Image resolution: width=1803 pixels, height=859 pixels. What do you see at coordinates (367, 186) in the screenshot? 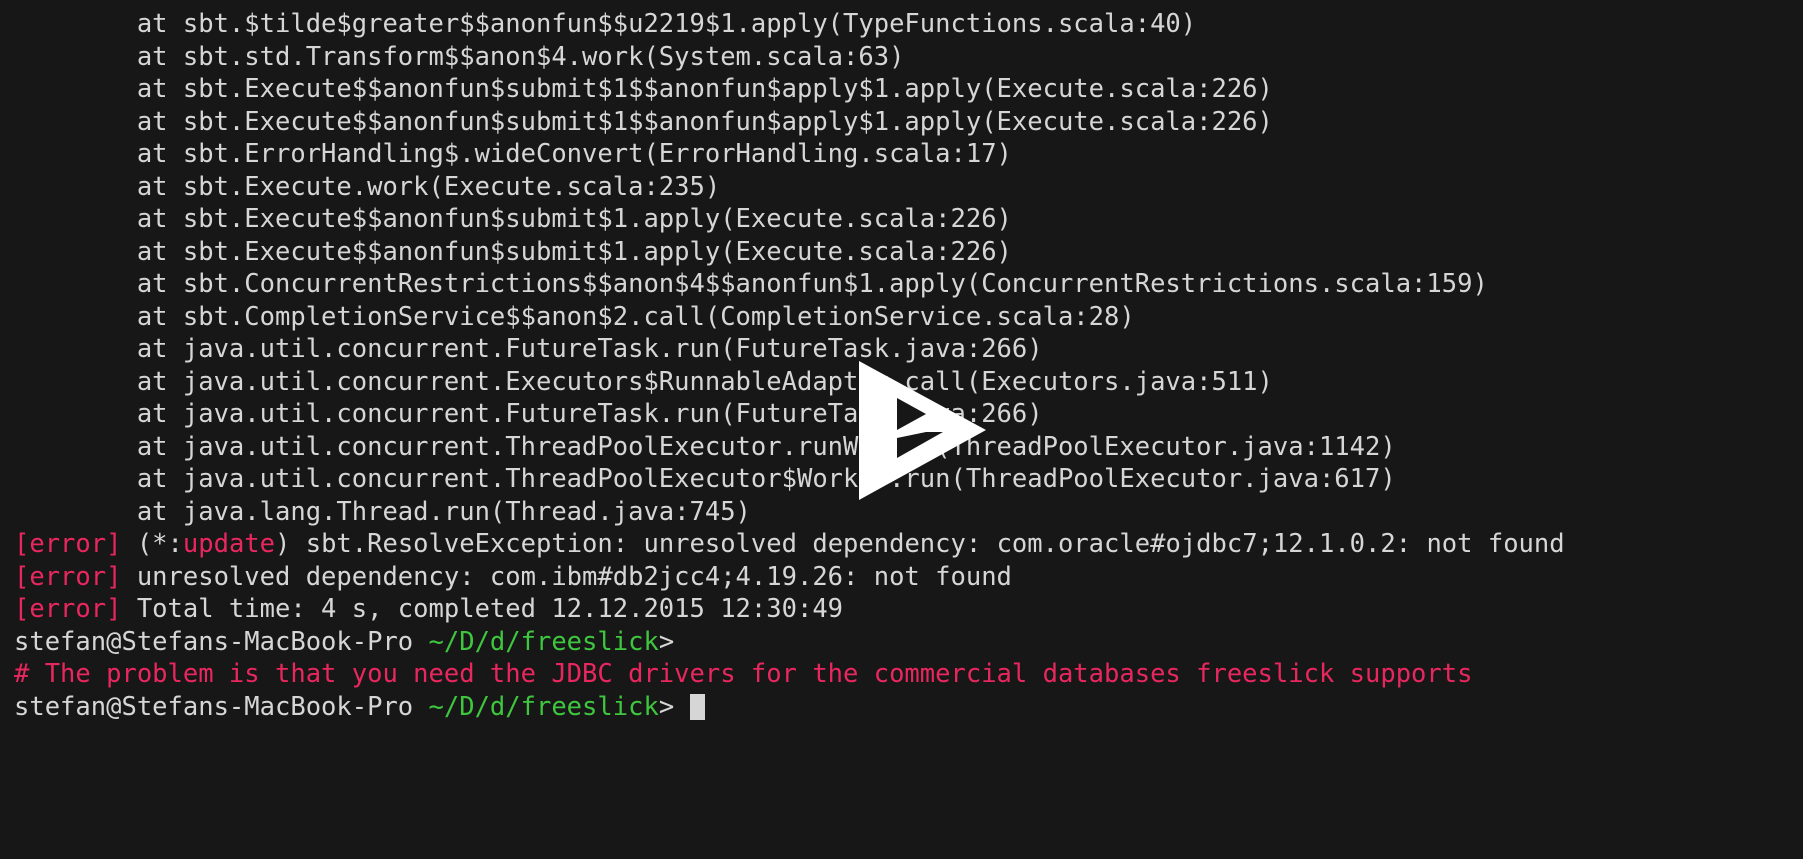
I see `stack-trace-line: at sbt.Execute.work(Execute.scala:235)` at bounding box center [367, 186].